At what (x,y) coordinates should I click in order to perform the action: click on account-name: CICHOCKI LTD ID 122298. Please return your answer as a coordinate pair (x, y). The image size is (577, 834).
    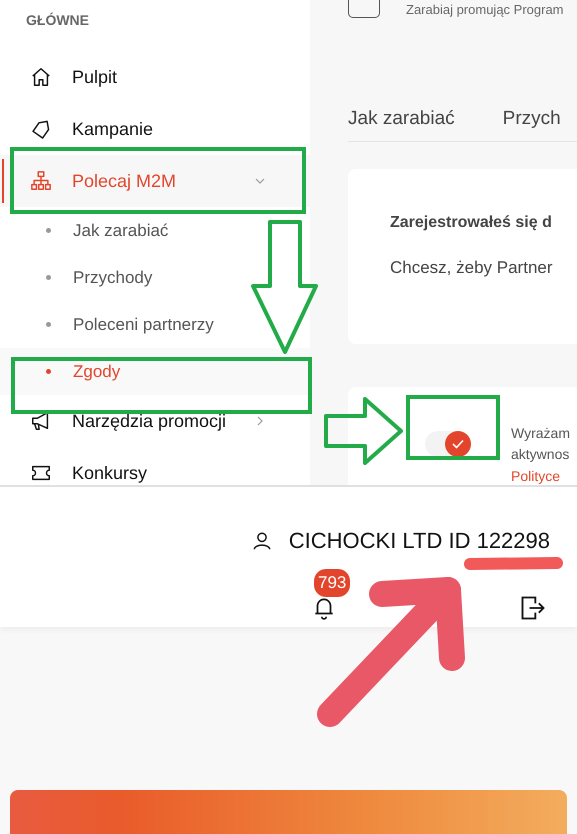
    Looking at the image, I should click on (419, 541).